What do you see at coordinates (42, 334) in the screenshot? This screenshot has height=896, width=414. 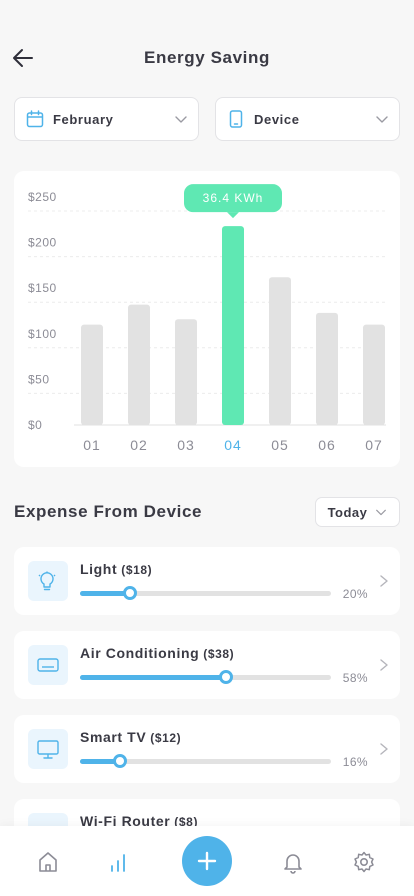 I see `y-tick-label: $100` at bounding box center [42, 334].